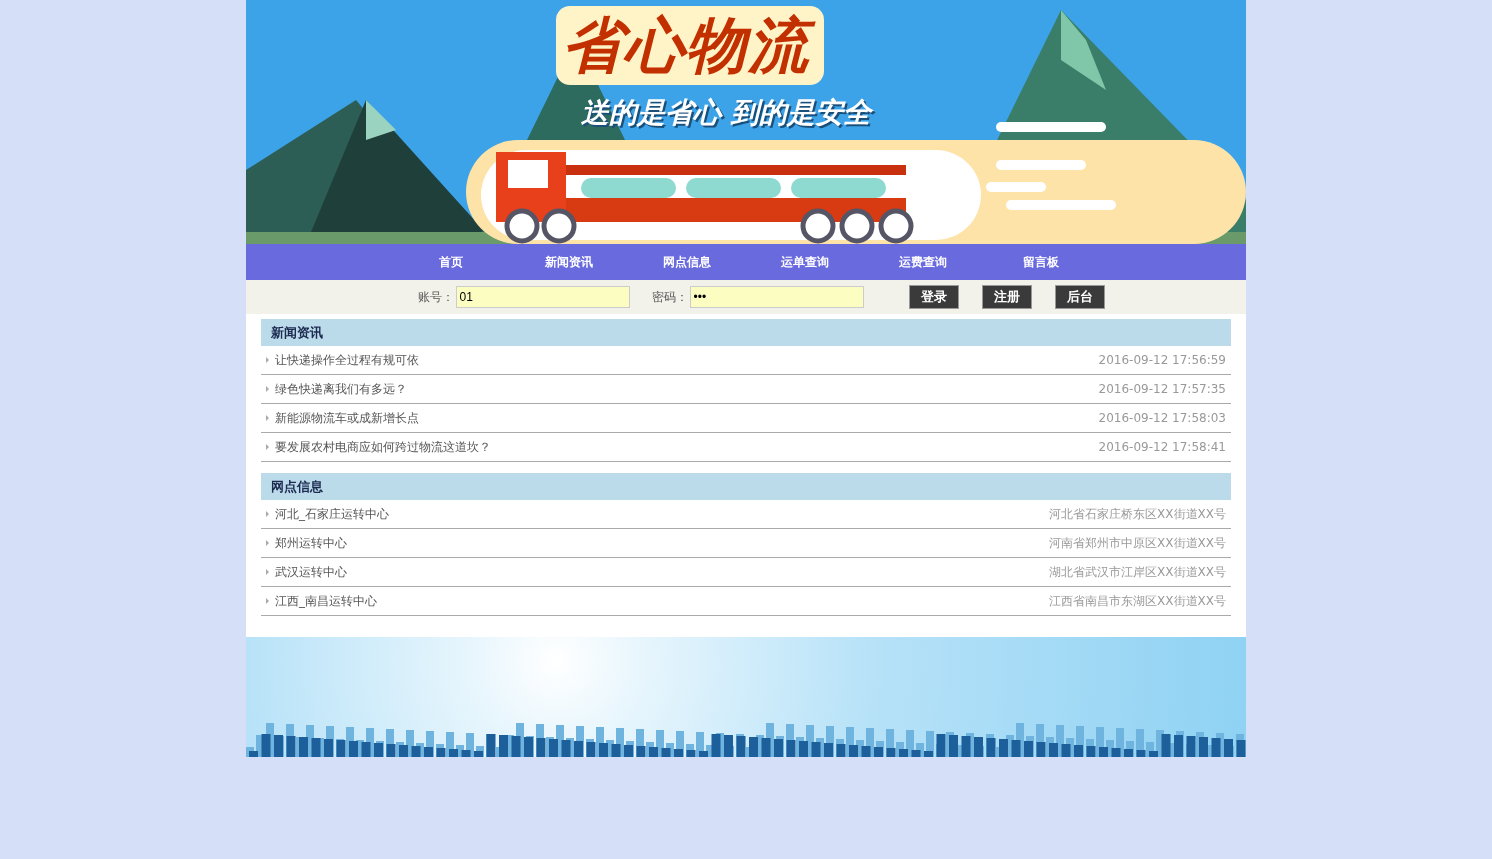  I want to click on password-label: 密码：, so click(669, 297).